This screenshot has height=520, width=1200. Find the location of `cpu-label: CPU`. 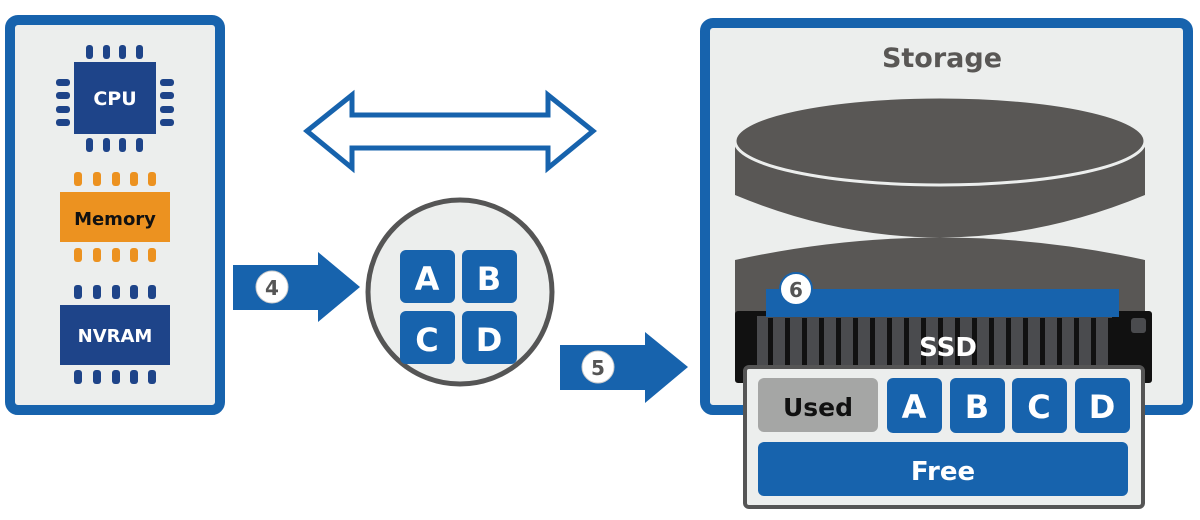

cpu-label: CPU is located at coordinates (114, 99).